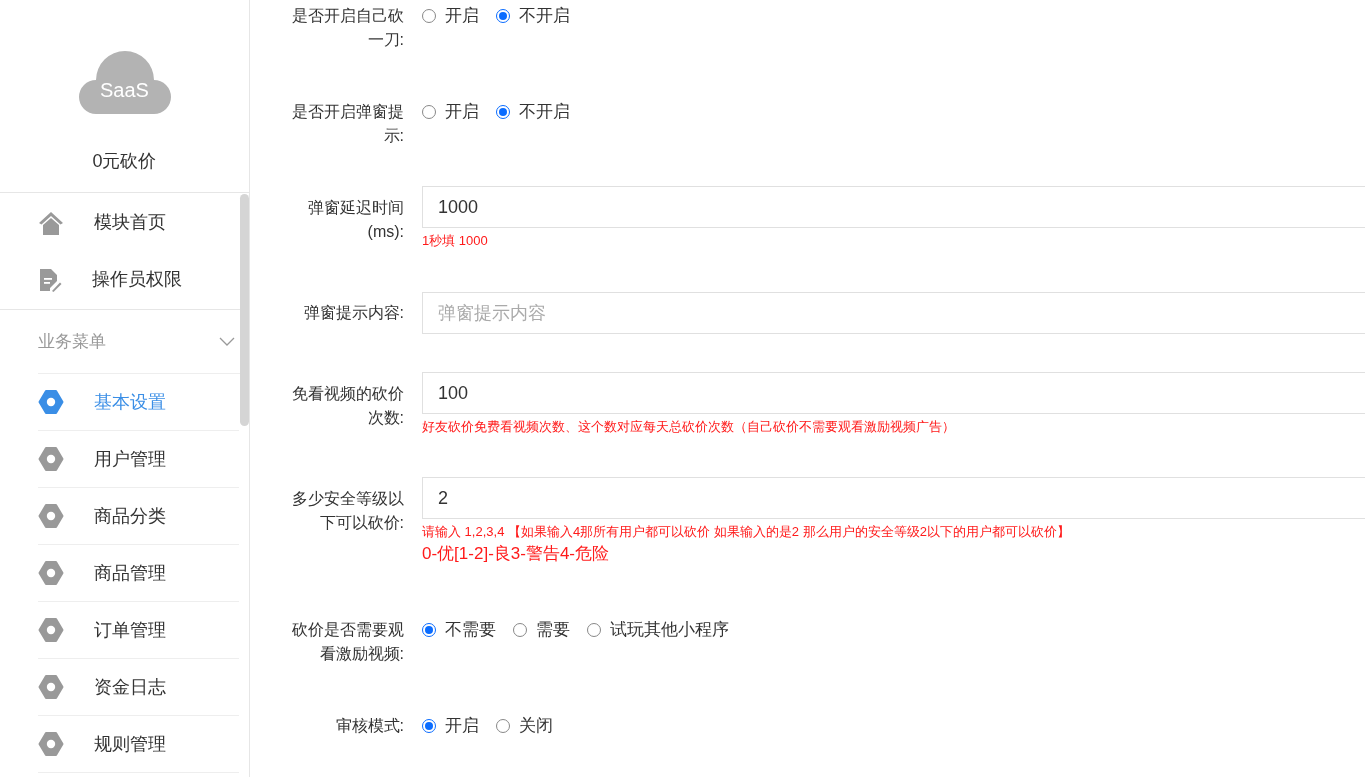  Describe the element at coordinates (669, 630) in the screenshot. I see `radio-label: 试玩其他小程序` at that location.